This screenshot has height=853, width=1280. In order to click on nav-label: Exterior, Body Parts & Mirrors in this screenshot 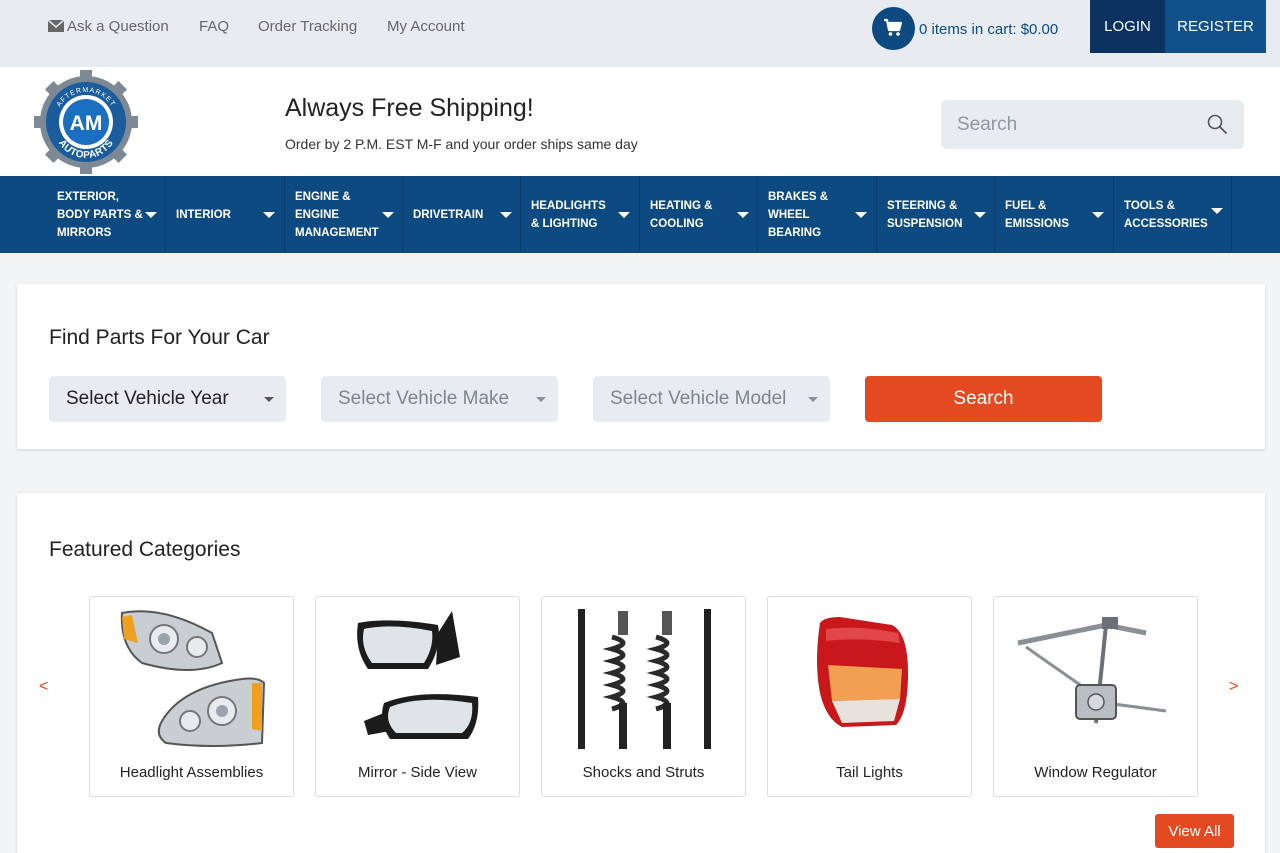, I will do `click(100, 214)`.